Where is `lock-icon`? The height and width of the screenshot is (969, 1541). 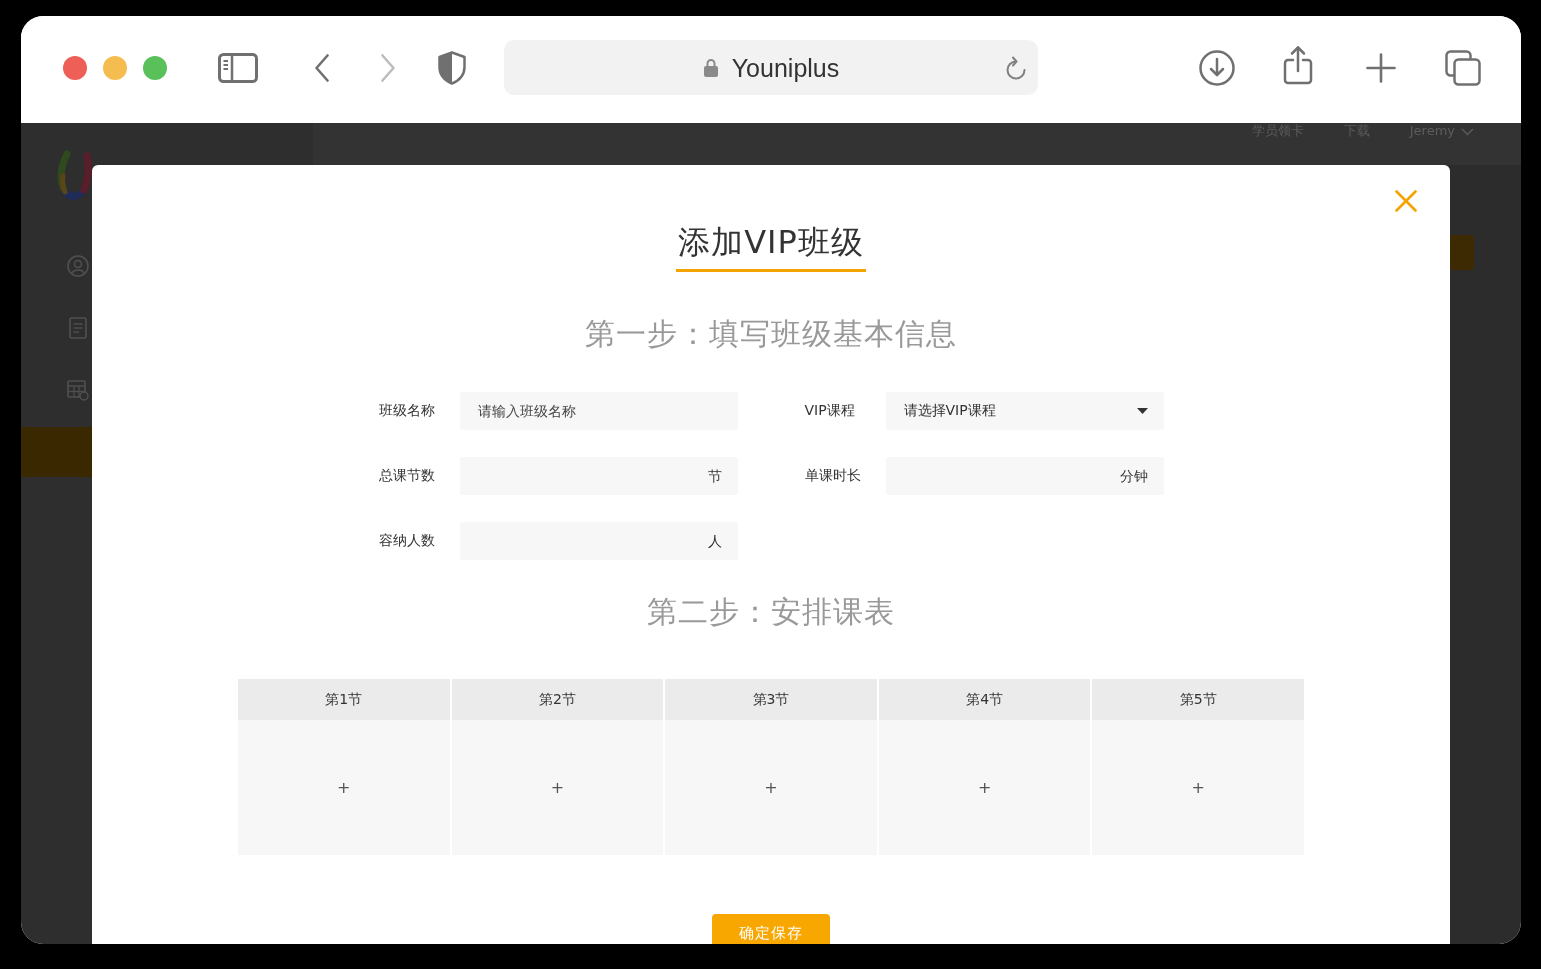 lock-icon is located at coordinates (710, 67).